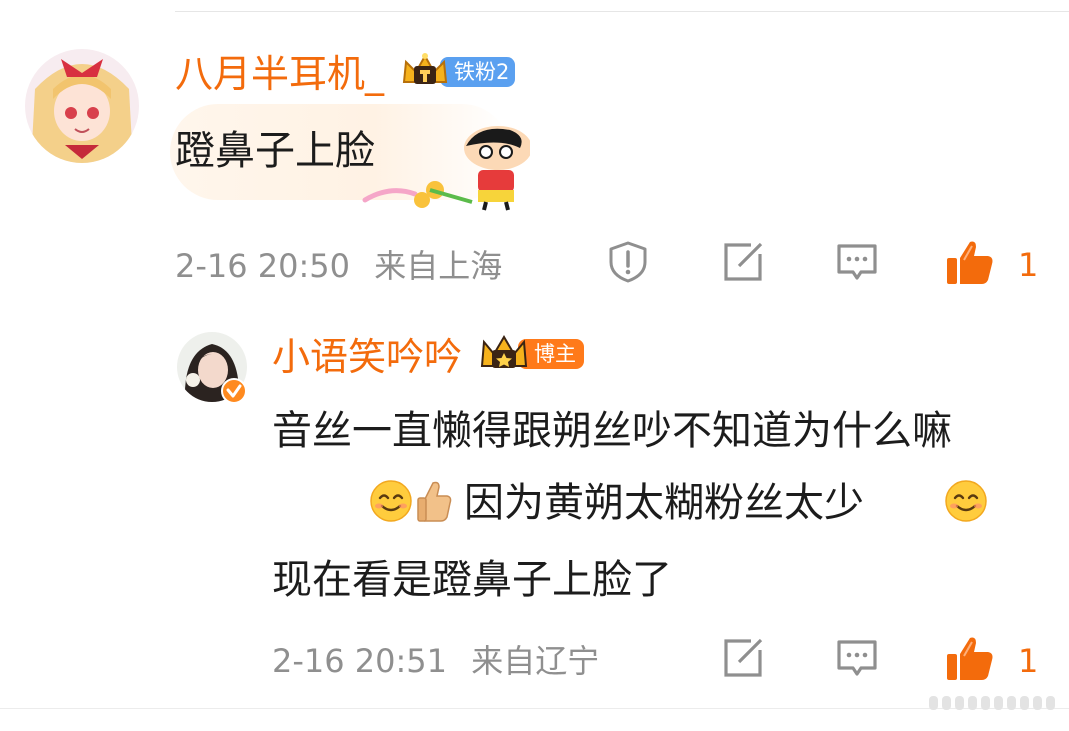 Image resolution: width=1069 pixels, height=731 pixels. What do you see at coordinates (478, 72) in the screenshot?
I see `fan-badge-label: 铁粉2` at bounding box center [478, 72].